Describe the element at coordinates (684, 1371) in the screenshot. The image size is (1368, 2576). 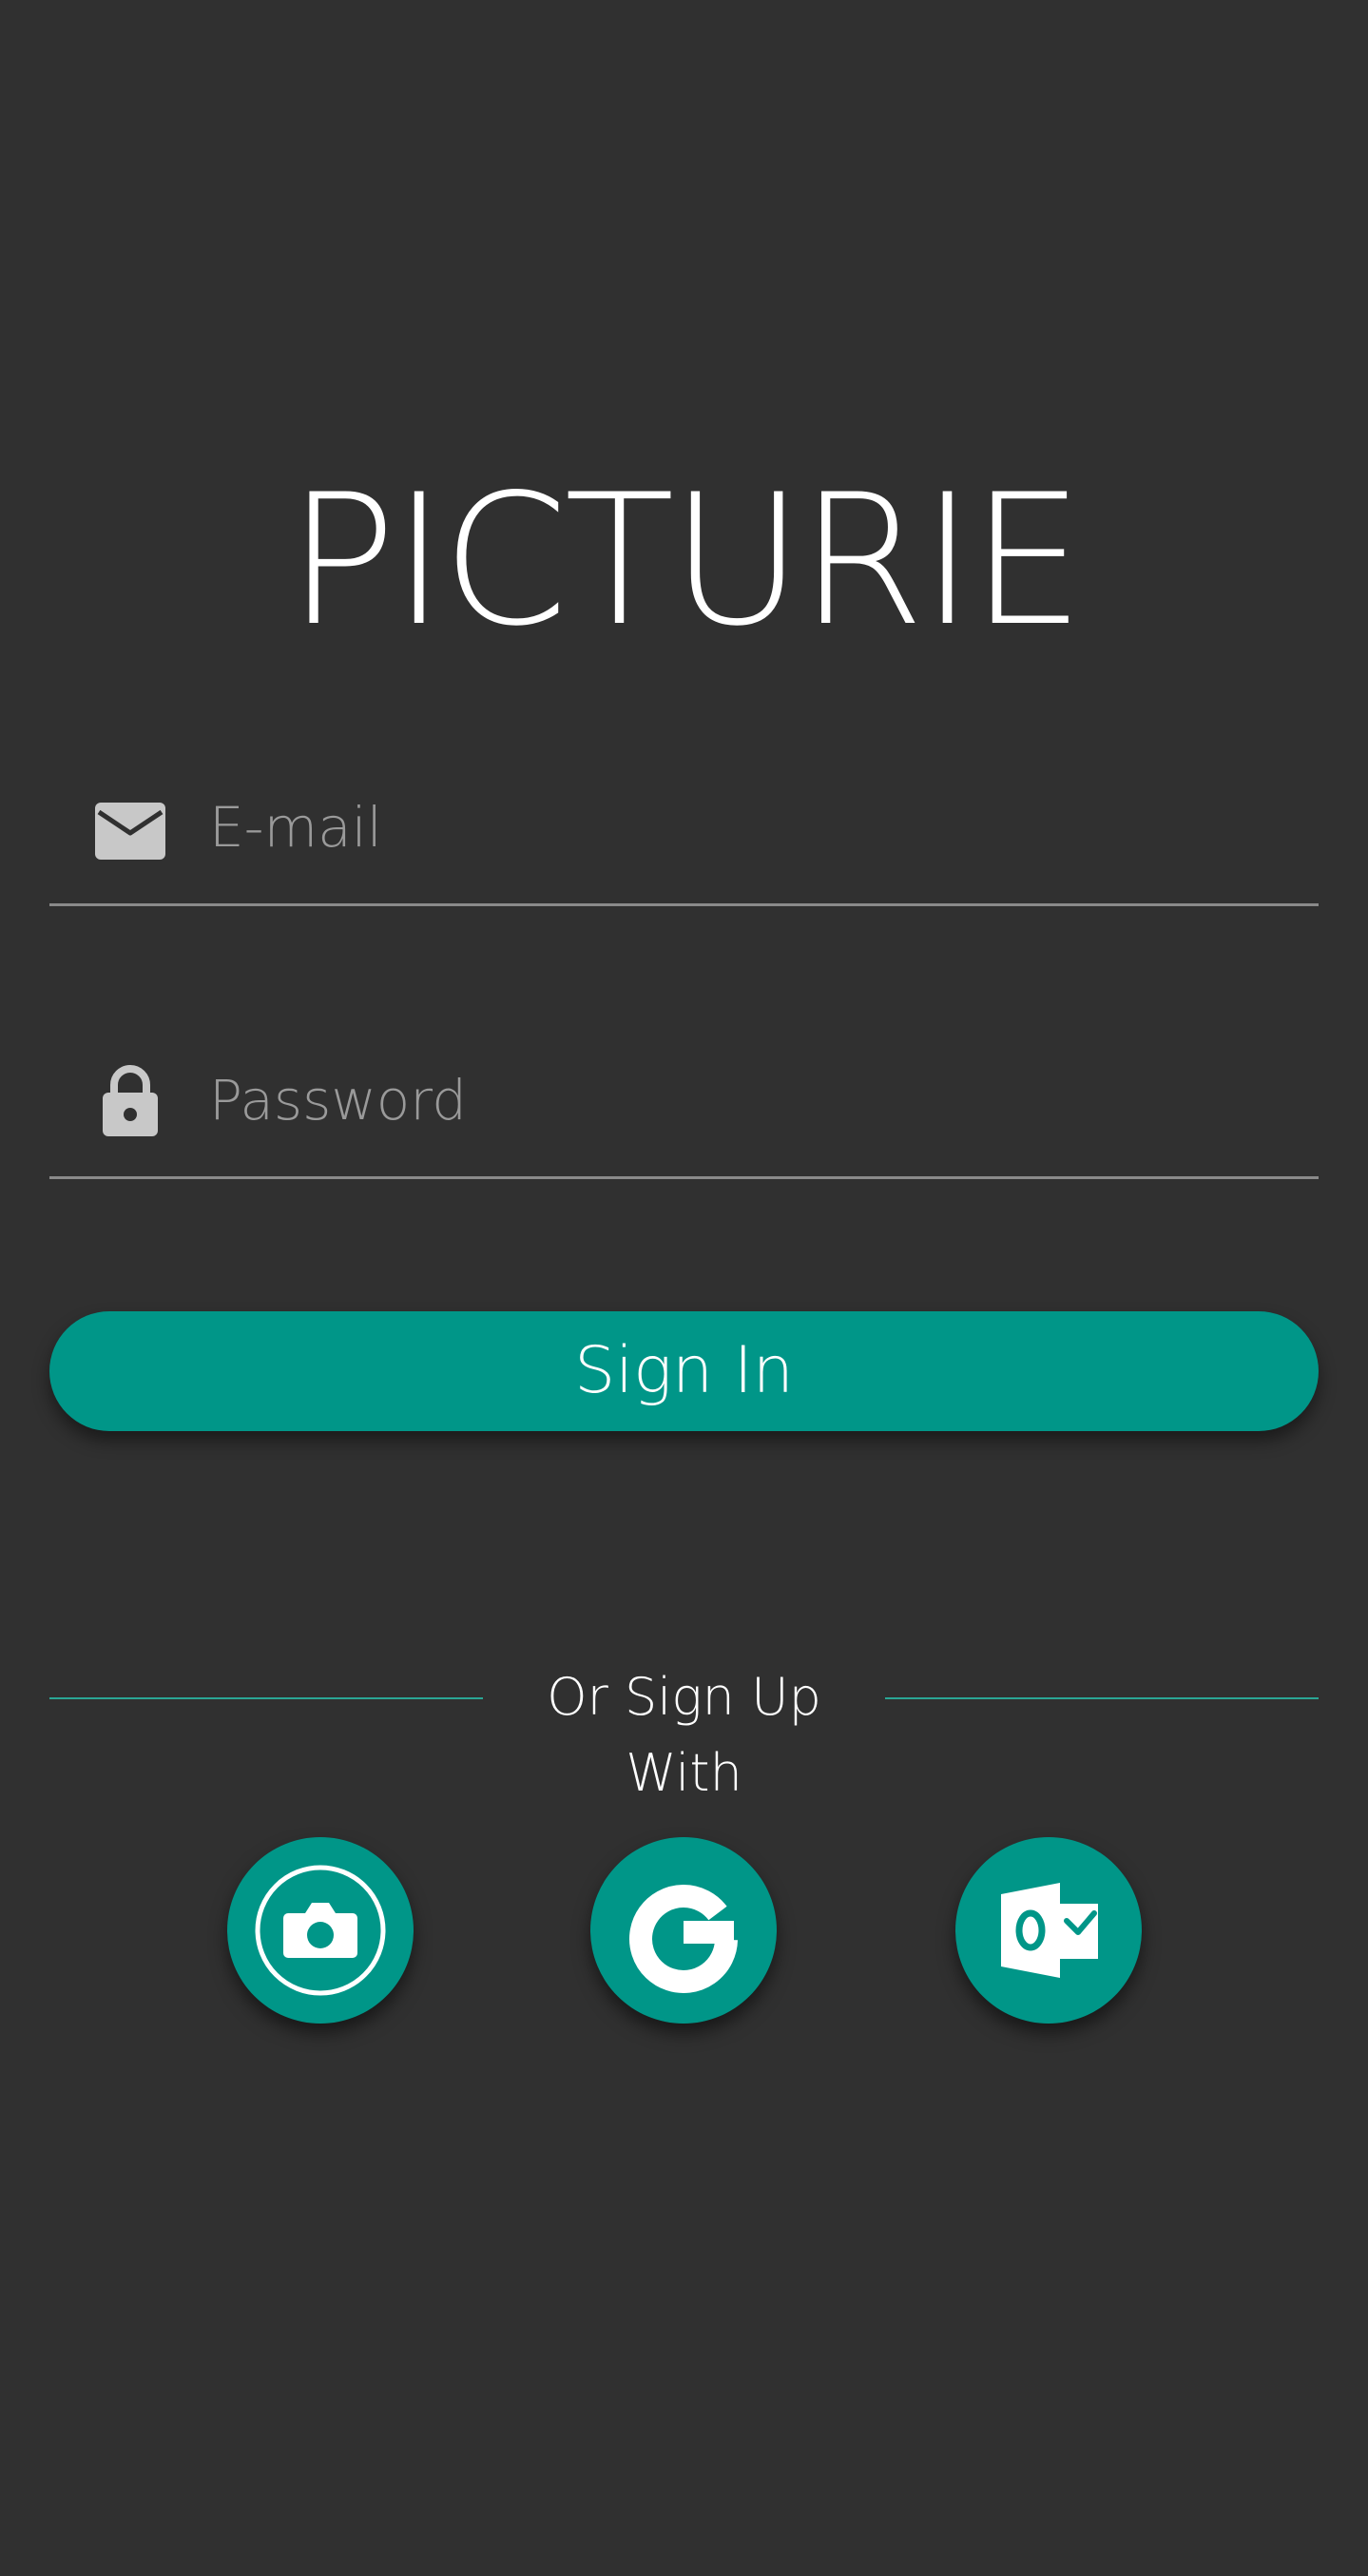
I see `sign-in-button: Sign In` at that location.